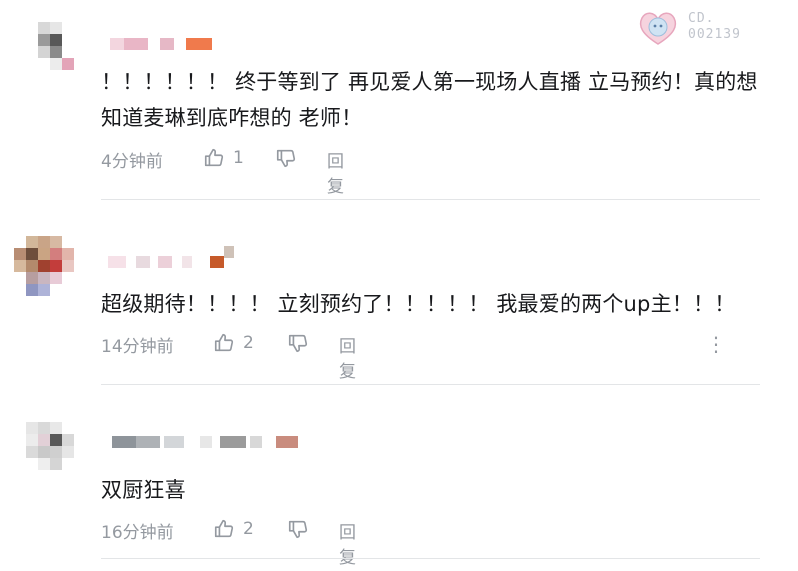 The height and width of the screenshot is (571, 798). What do you see at coordinates (658, 28) in the screenshot?
I see `badge-avatar-icon` at bounding box center [658, 28].